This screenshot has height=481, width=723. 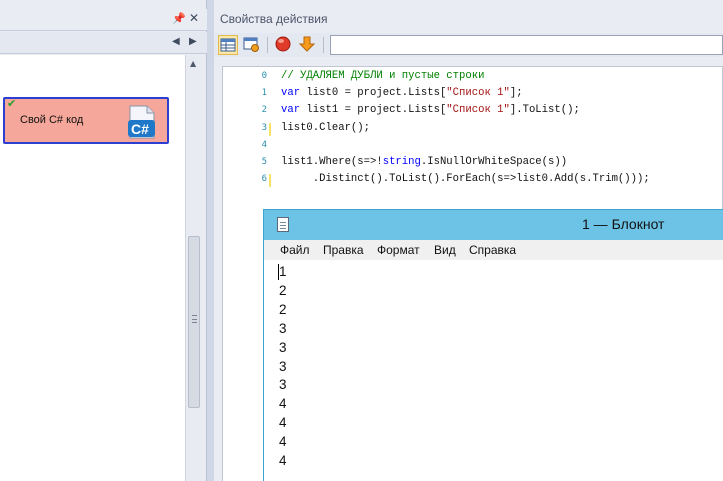 I want to click on notepad-icon, so click(x=283, y=224).